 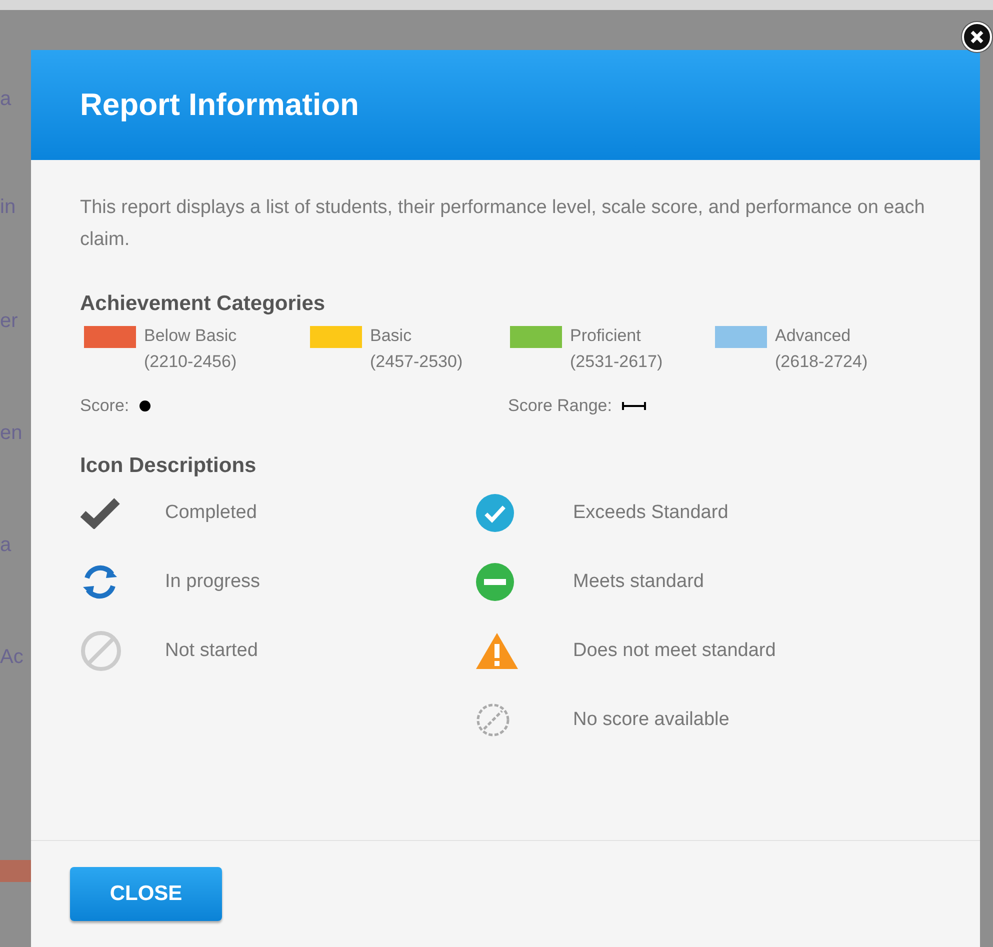 I want to click on icon-description: Does not meet standard, so click(x=674, y=651).